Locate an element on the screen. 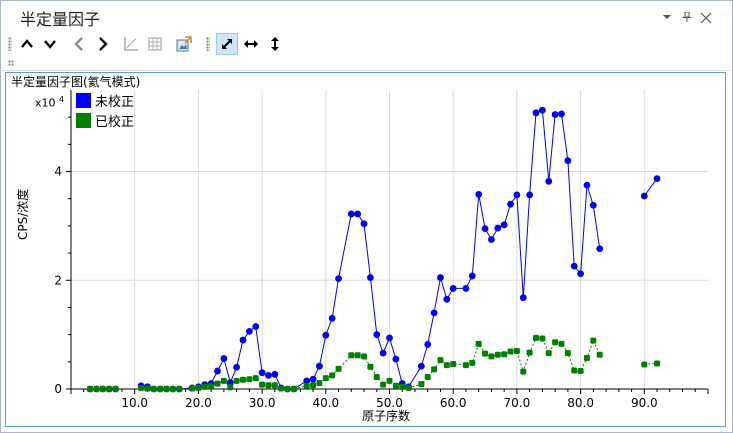 This screenshot has height=433, width=733. y-tick-label: 4 is located at coordinates (58, 172).